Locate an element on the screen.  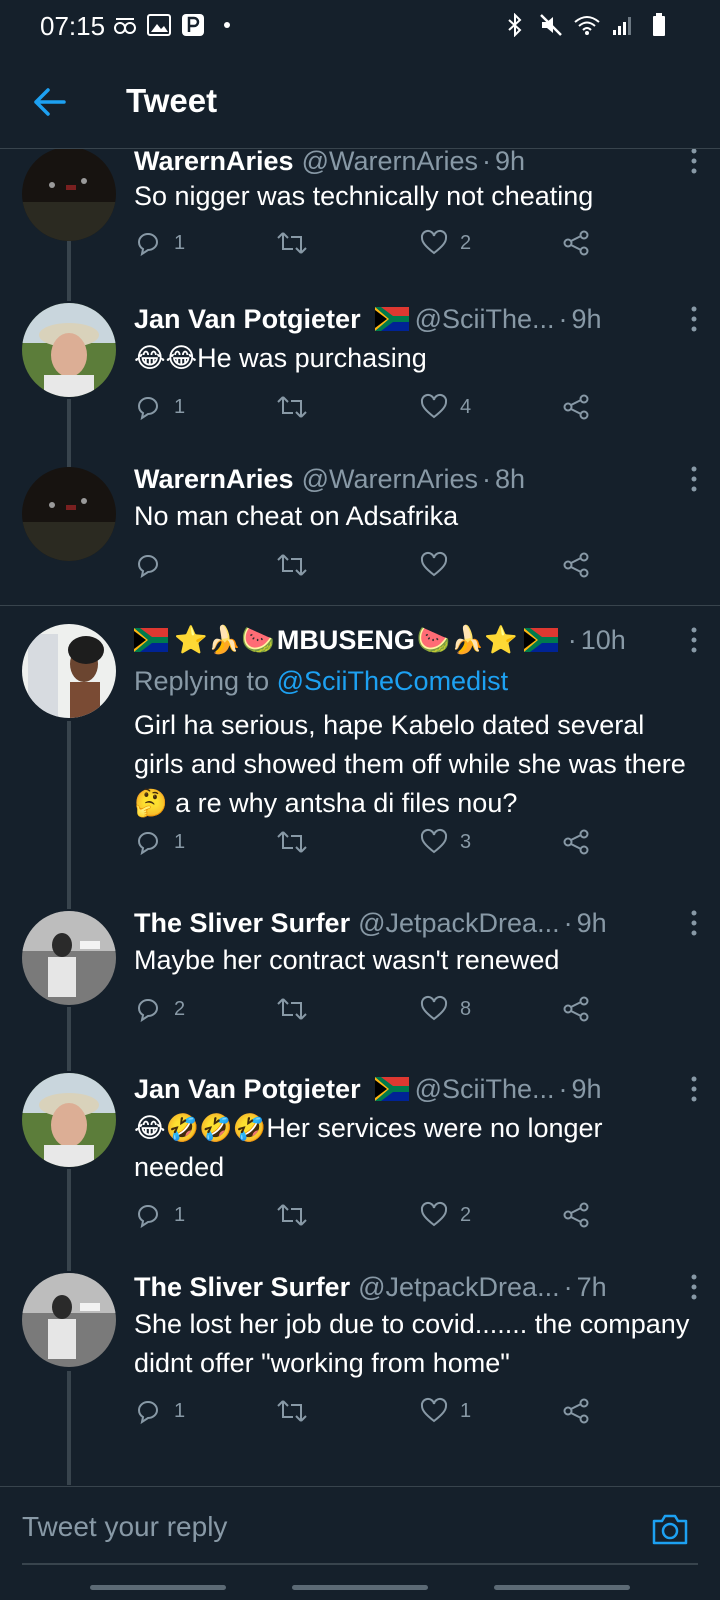
back-button is located at coordinates (50, 102).